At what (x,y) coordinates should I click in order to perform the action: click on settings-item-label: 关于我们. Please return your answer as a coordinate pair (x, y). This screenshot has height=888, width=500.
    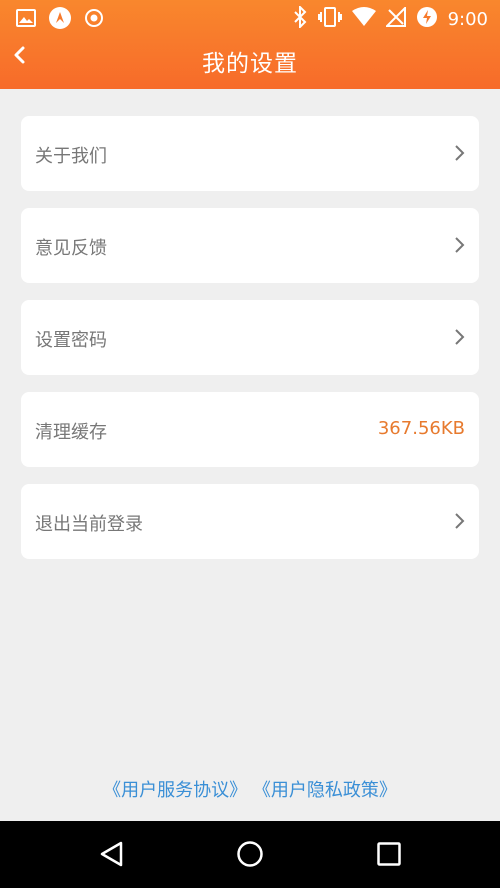
    Looking at the image, I should click on (71, 156).